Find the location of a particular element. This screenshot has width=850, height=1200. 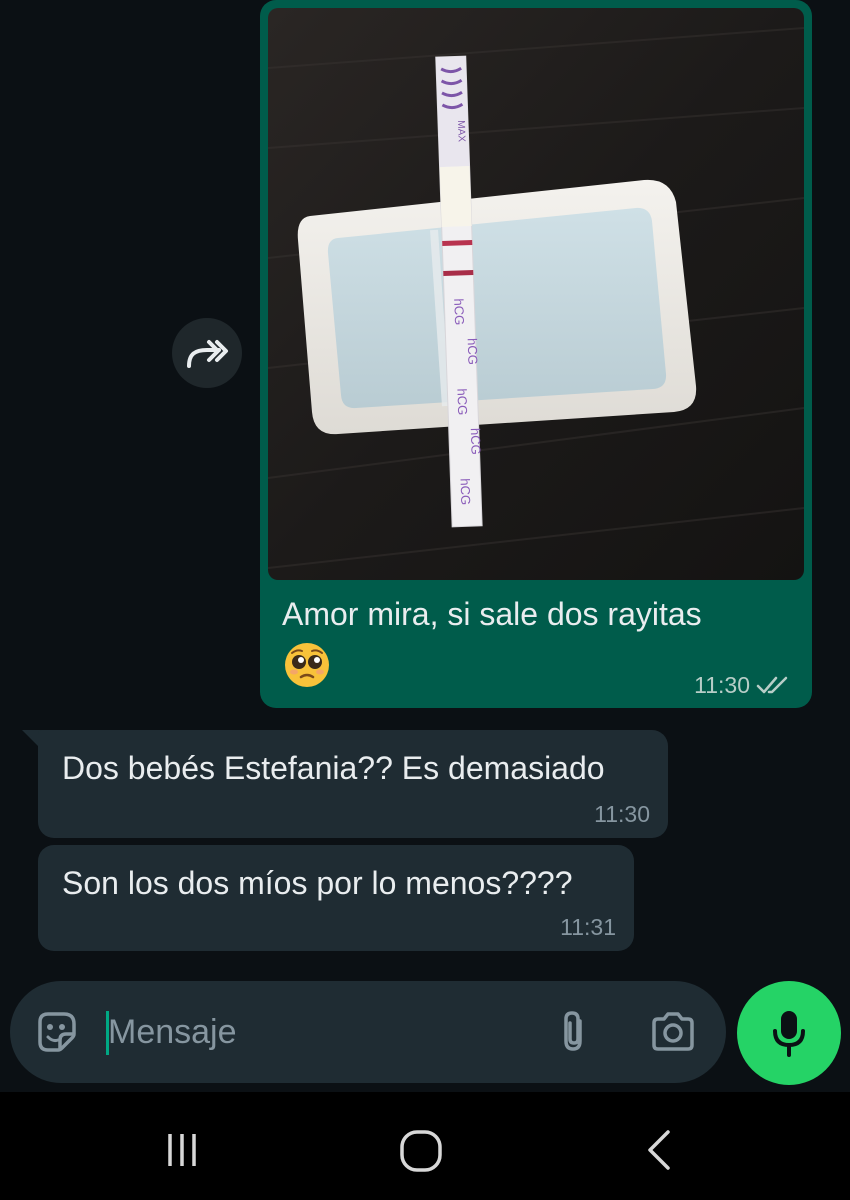

microphone-icon is located at coordinates (789, 1034).